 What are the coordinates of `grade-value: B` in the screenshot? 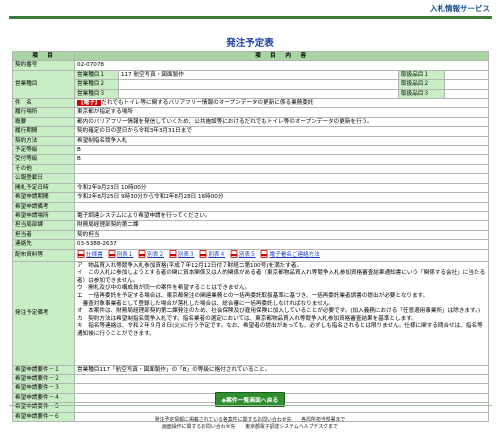 It's located at (281, 150).